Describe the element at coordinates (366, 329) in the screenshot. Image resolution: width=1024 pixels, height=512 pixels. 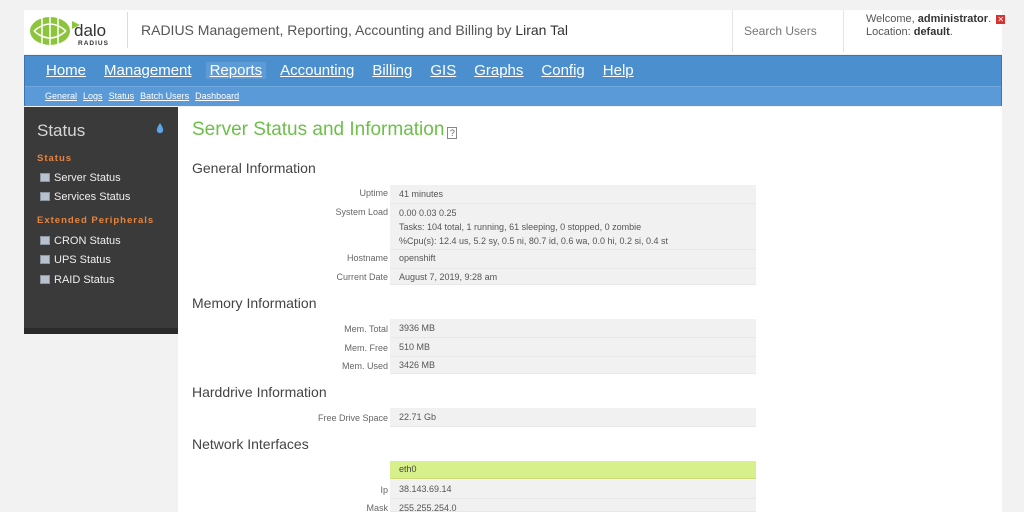
I see `mem-total-label: Mem. Total` at that location.